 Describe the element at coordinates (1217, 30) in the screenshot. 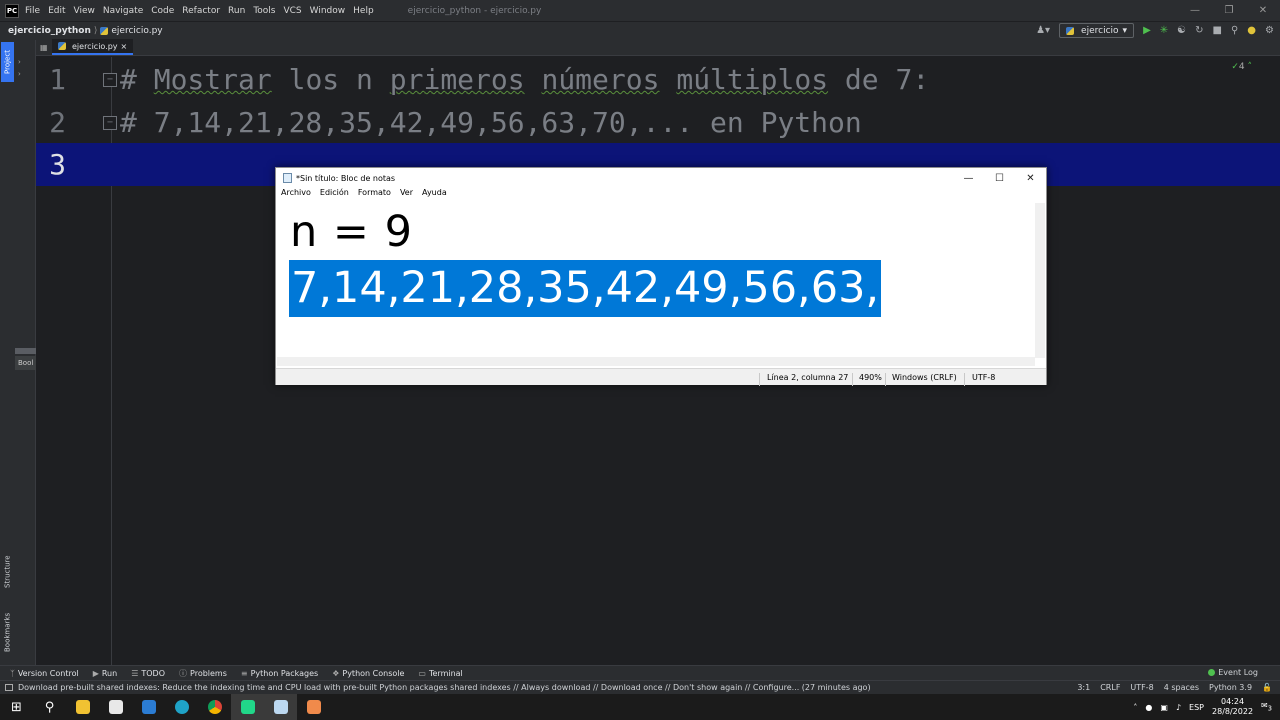

I see `stop-icon: ■` at that location.